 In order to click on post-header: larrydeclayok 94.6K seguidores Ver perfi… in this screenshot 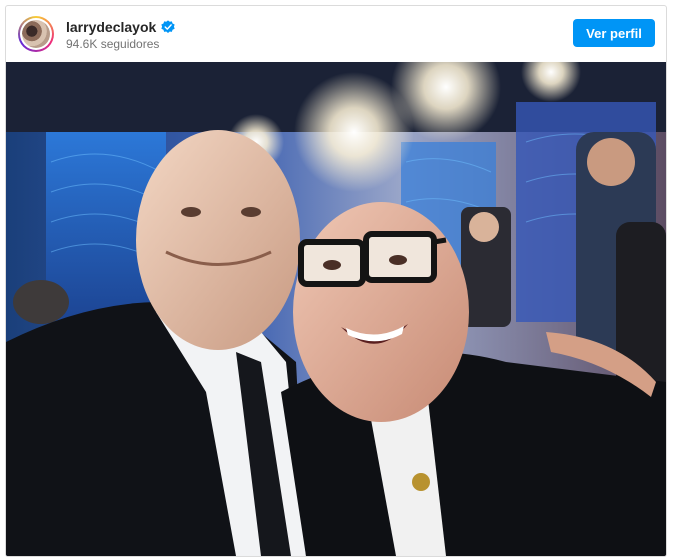, I will do `click(336, 34)`.